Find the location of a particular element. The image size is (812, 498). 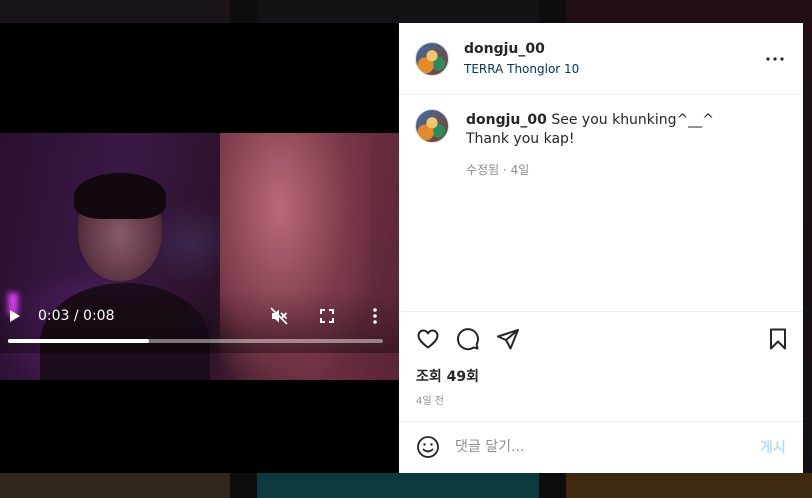

avatar is located at coordinates (432, 59).